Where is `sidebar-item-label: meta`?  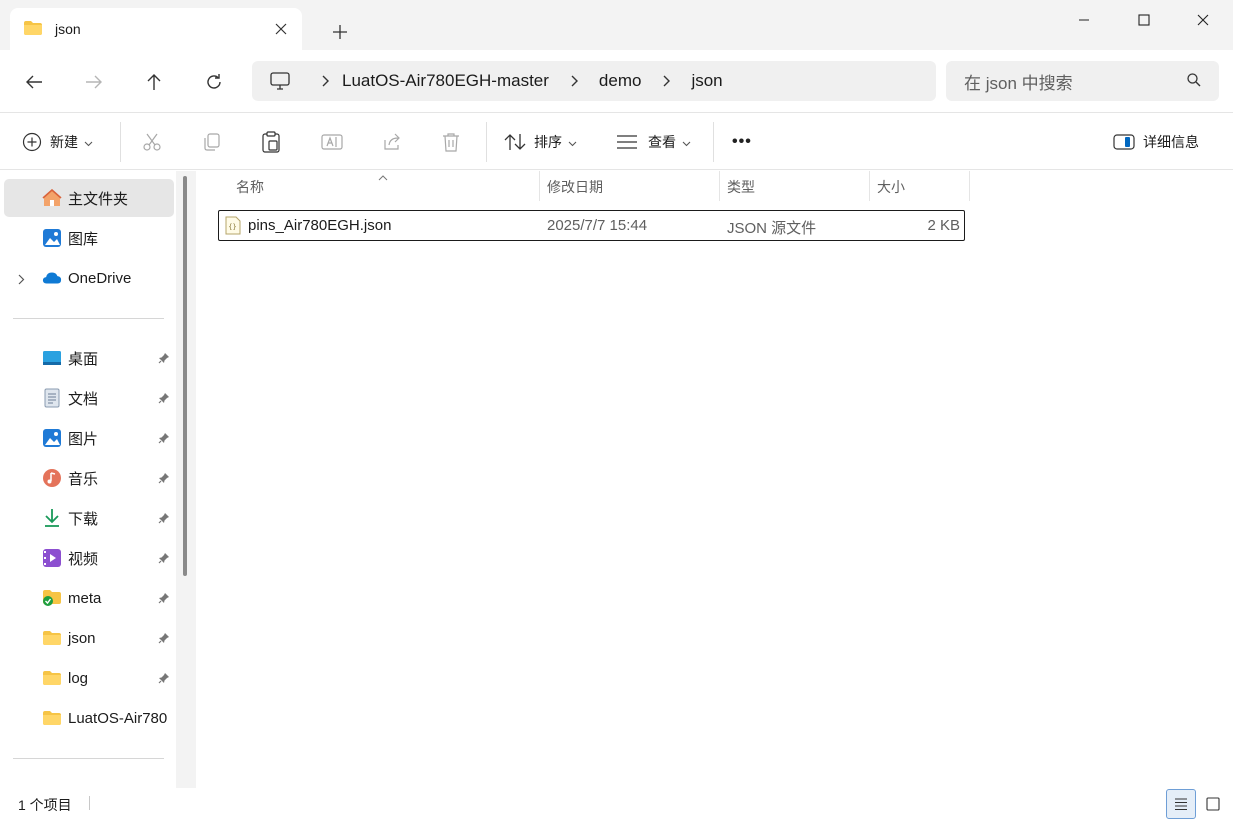 sidebar-item-label: meta is located at coordinates (85, 598).